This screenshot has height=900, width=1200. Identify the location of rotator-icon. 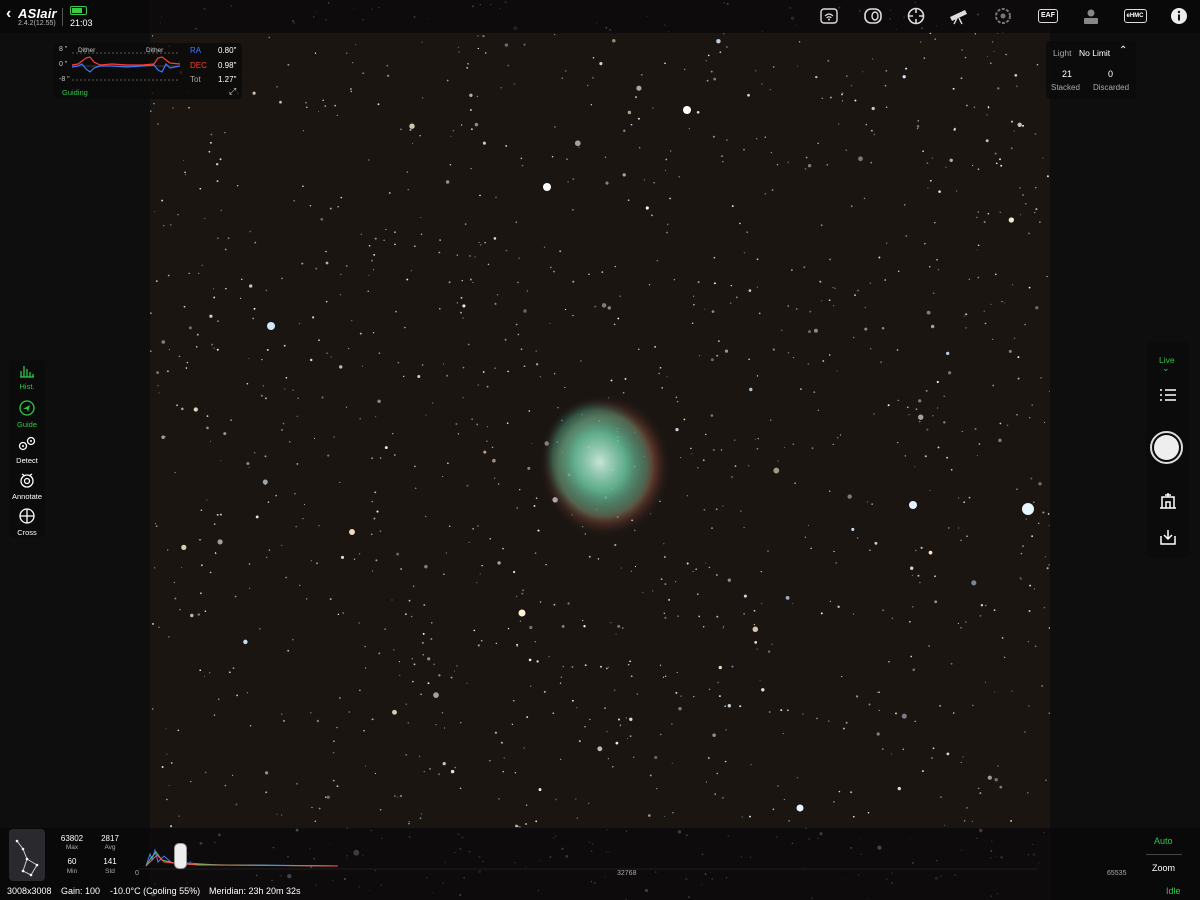
(1003, 16).